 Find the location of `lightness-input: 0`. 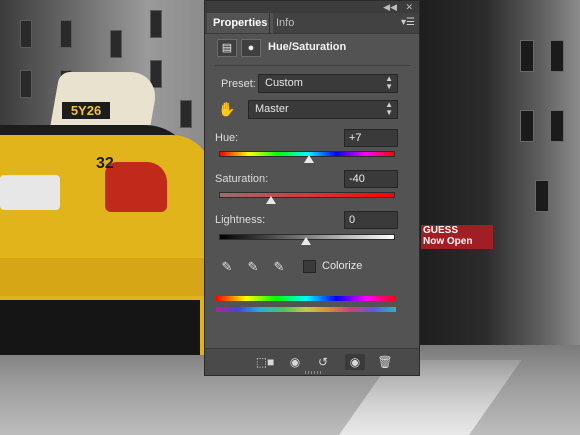

lightness-input: 0 is located at coordinates (371, 220).